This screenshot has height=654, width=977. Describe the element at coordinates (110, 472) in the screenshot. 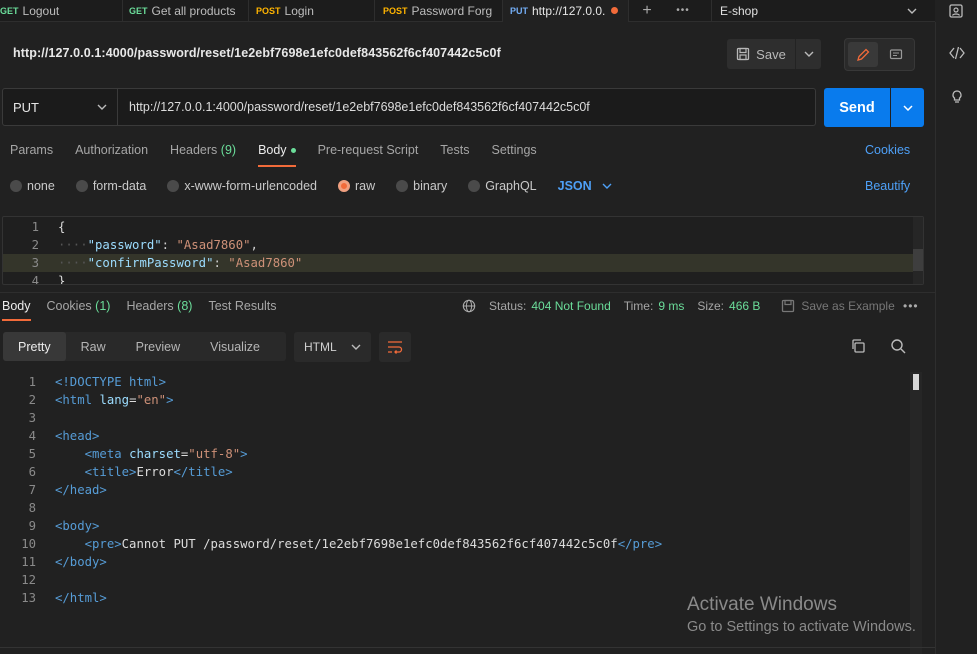

I see `html-tag: <title>` at that location.